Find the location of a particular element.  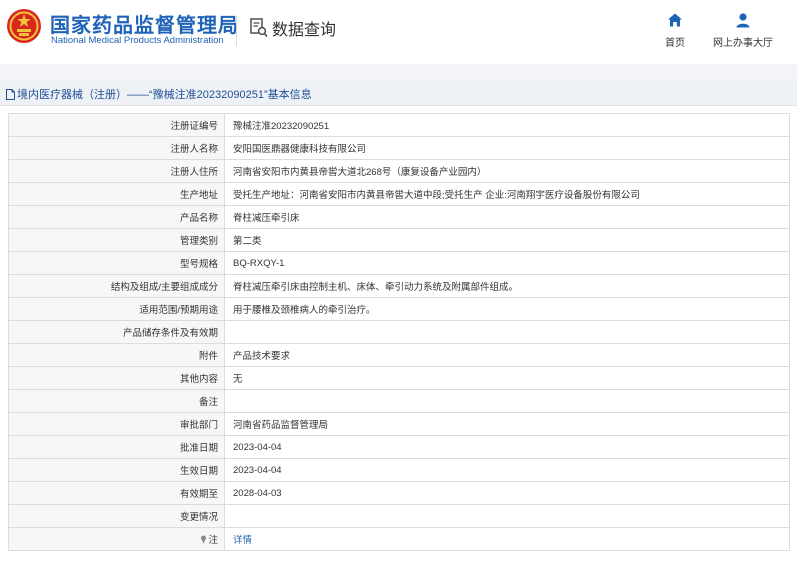

row-label: 生效日期 is located at coordinates (116, 470).